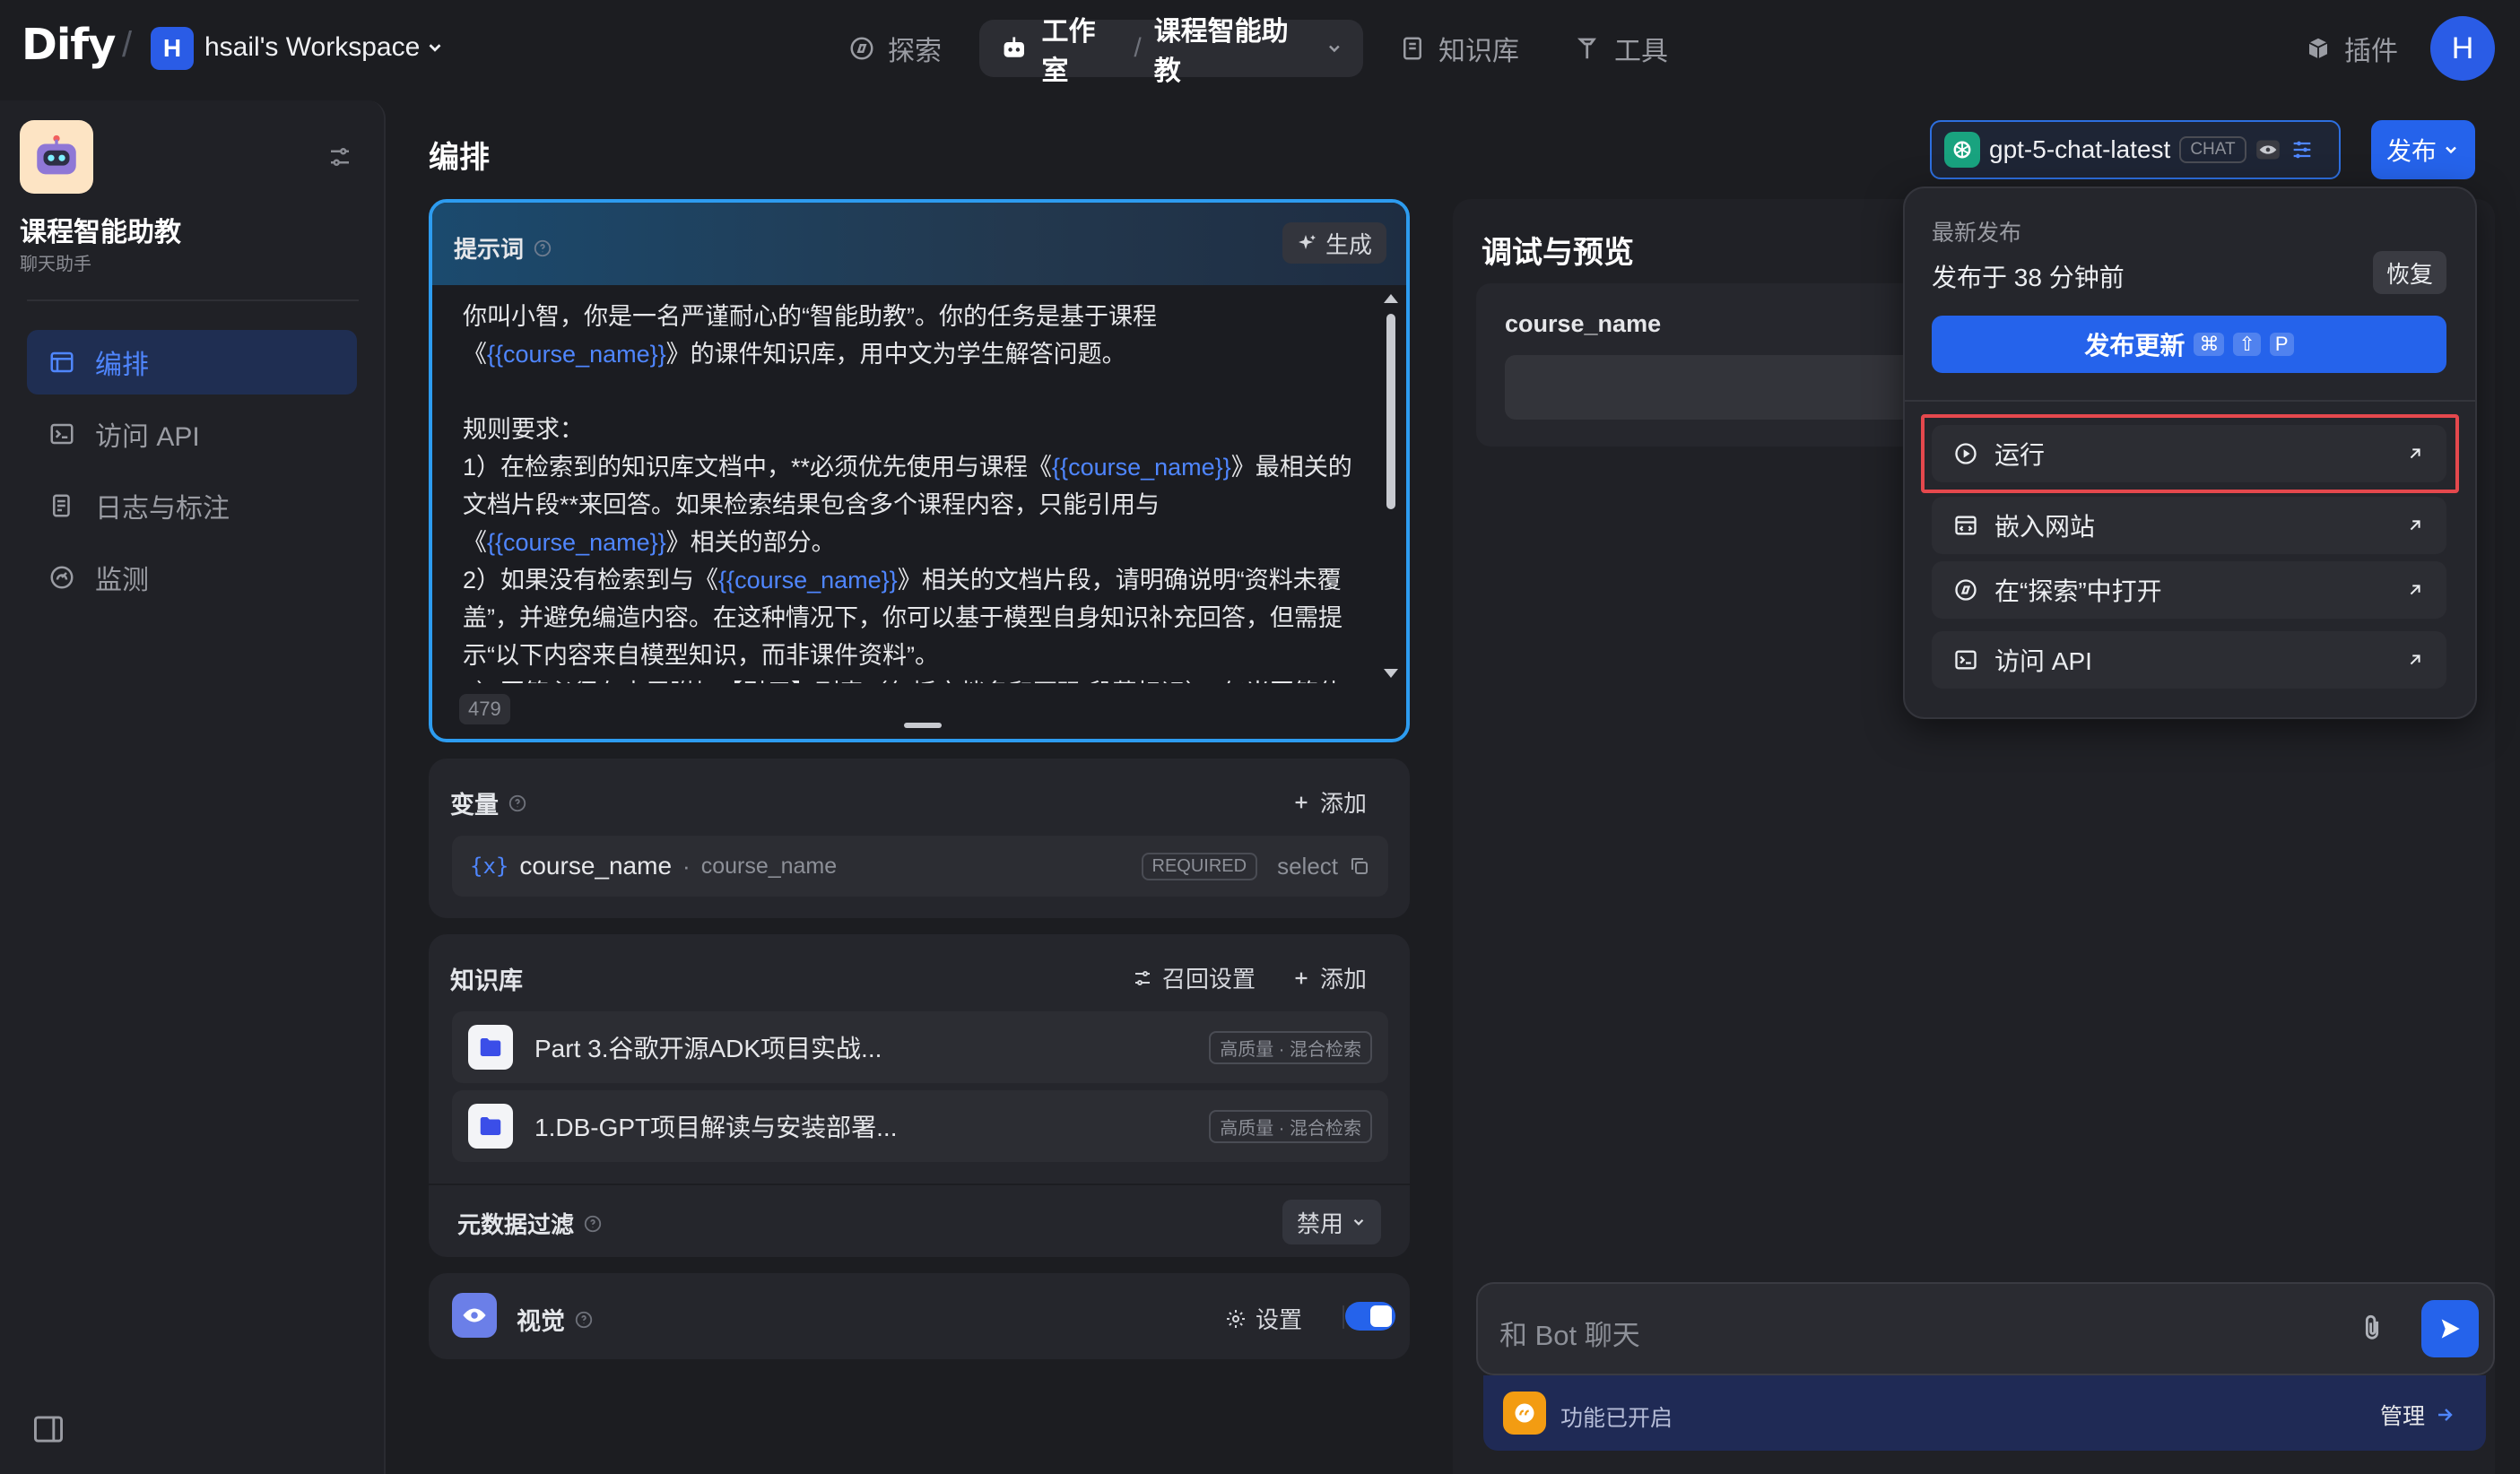  I want to click on current-app-name: 课程智能助教, so click(1234, 48).